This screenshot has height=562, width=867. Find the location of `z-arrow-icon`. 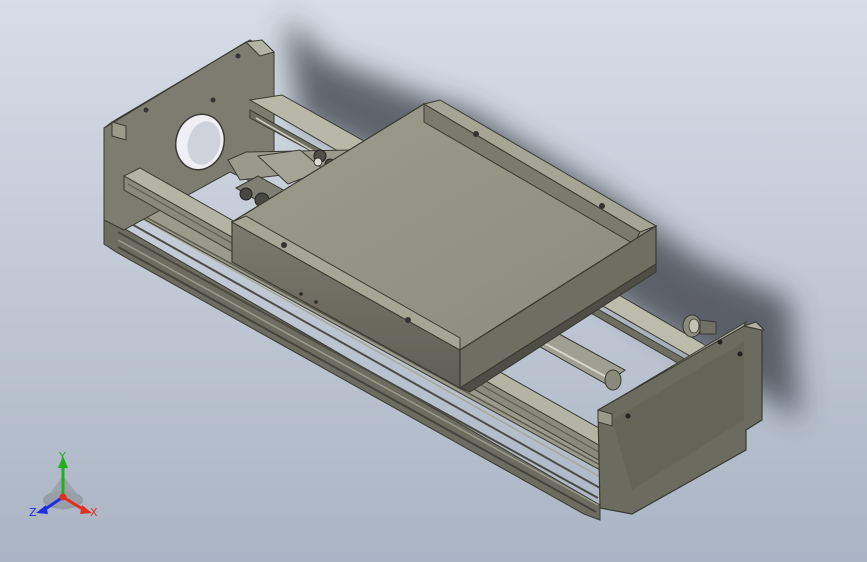

z-arrow-icon is located at coordinates (42, 509).